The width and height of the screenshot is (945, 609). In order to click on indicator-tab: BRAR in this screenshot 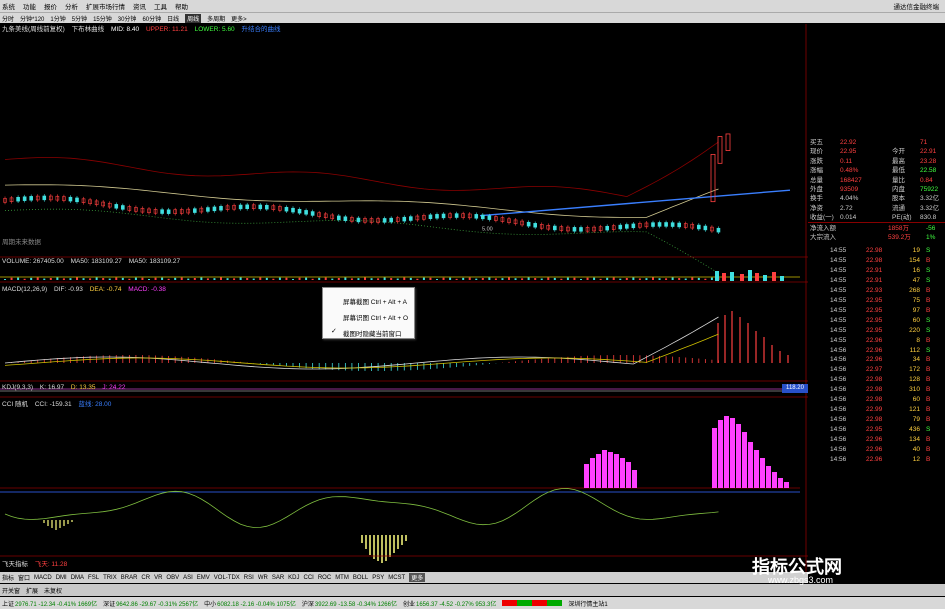, I will do `click(129, 578)`.